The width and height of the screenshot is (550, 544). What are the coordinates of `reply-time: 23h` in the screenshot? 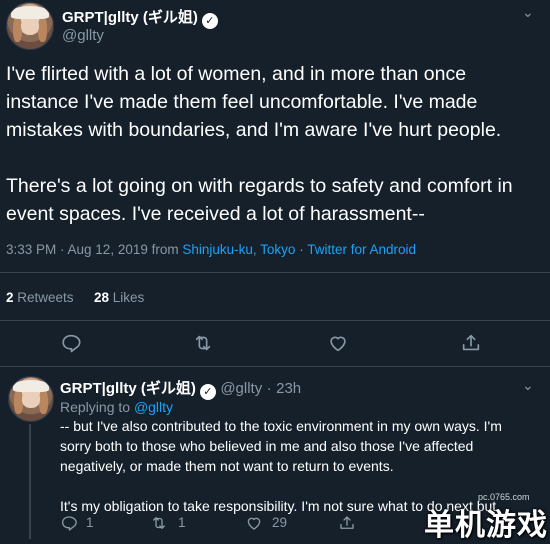 It's located at (288, 388).